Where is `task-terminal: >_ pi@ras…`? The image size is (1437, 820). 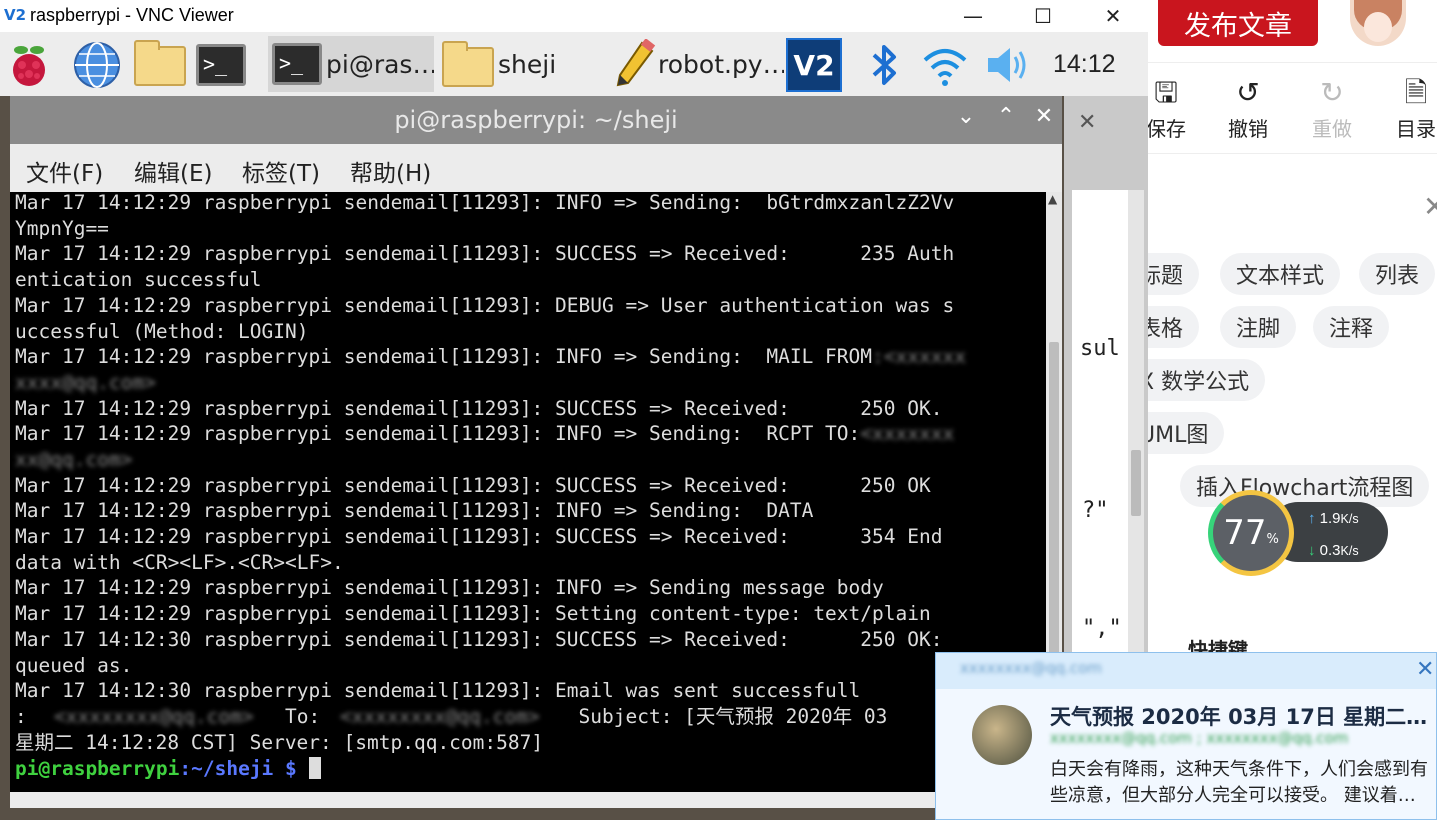
task-terminal: >_ pi@ras… is located at coordinates (351, 64).